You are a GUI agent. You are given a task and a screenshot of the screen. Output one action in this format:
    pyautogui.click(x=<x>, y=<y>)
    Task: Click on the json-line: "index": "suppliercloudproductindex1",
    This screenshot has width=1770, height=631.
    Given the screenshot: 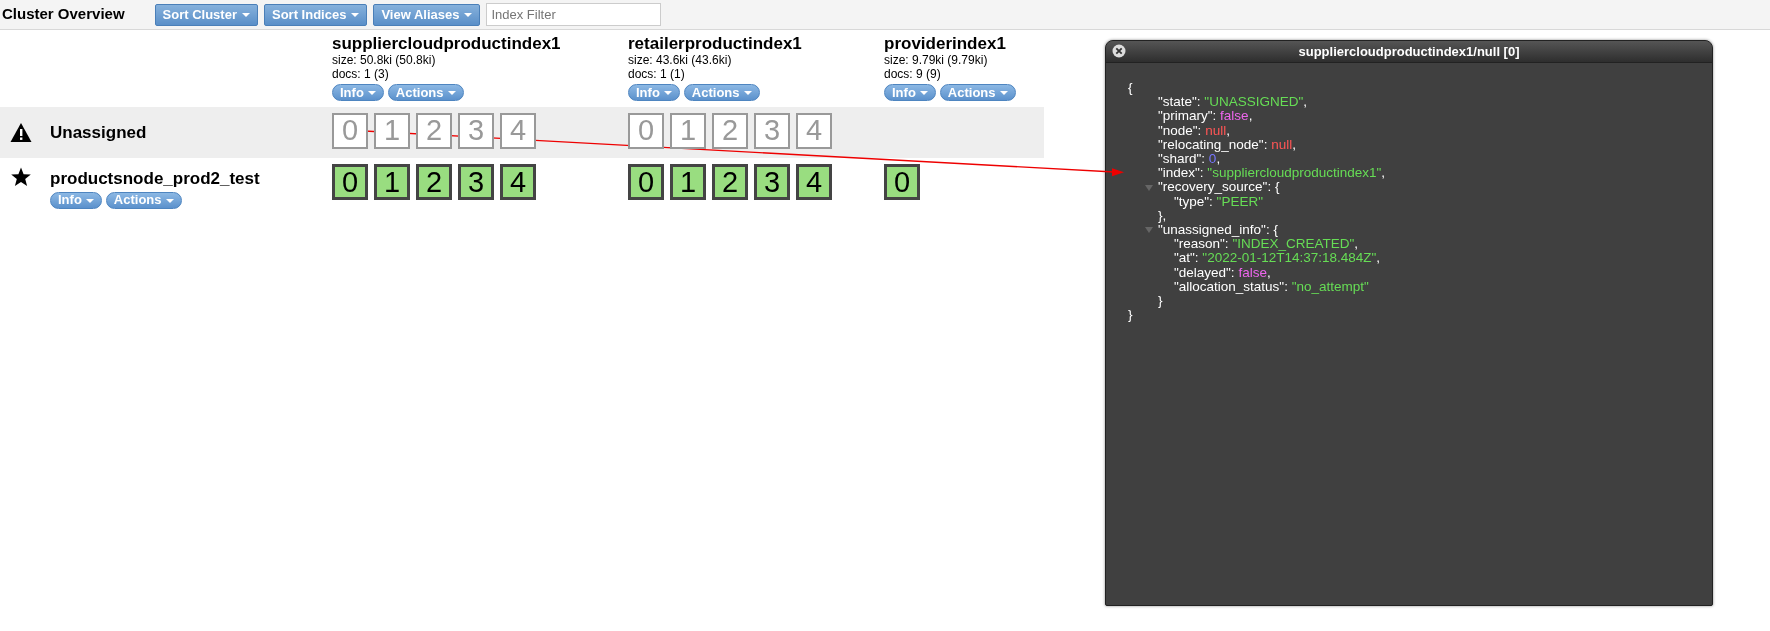 What is the action you would take?
    pyautogui.click(x=1272, y=173)
    